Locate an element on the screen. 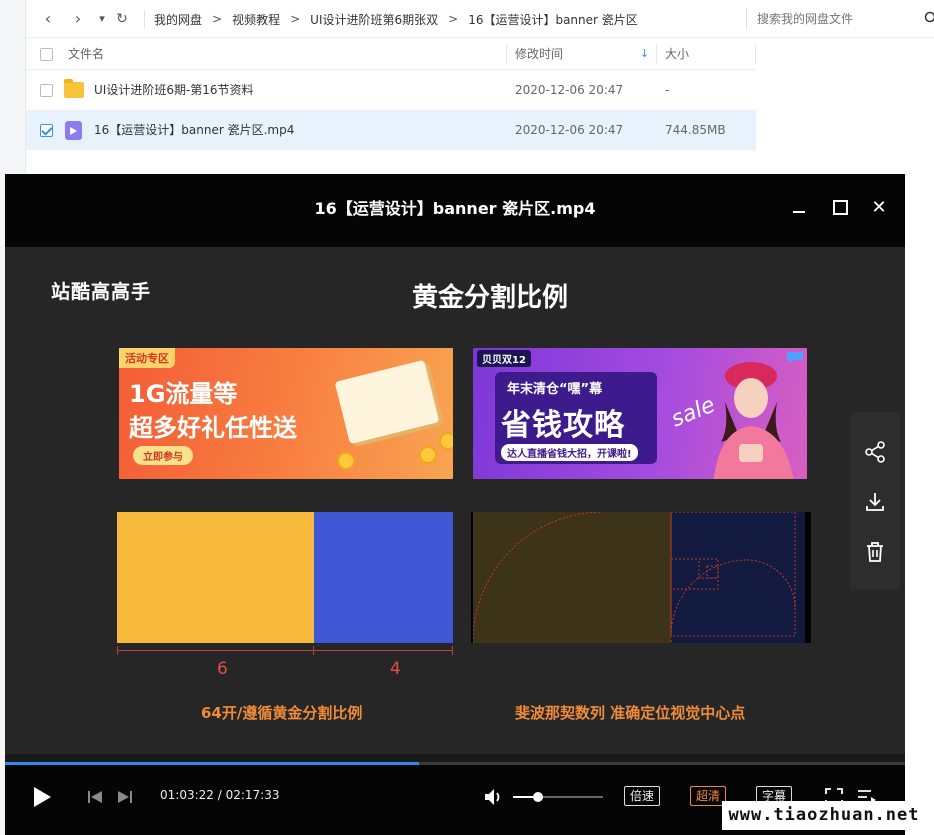 Image resolution: width=934 pixels, height=835 pixels. ratio-measure-line is located at coordinates (285, 650).